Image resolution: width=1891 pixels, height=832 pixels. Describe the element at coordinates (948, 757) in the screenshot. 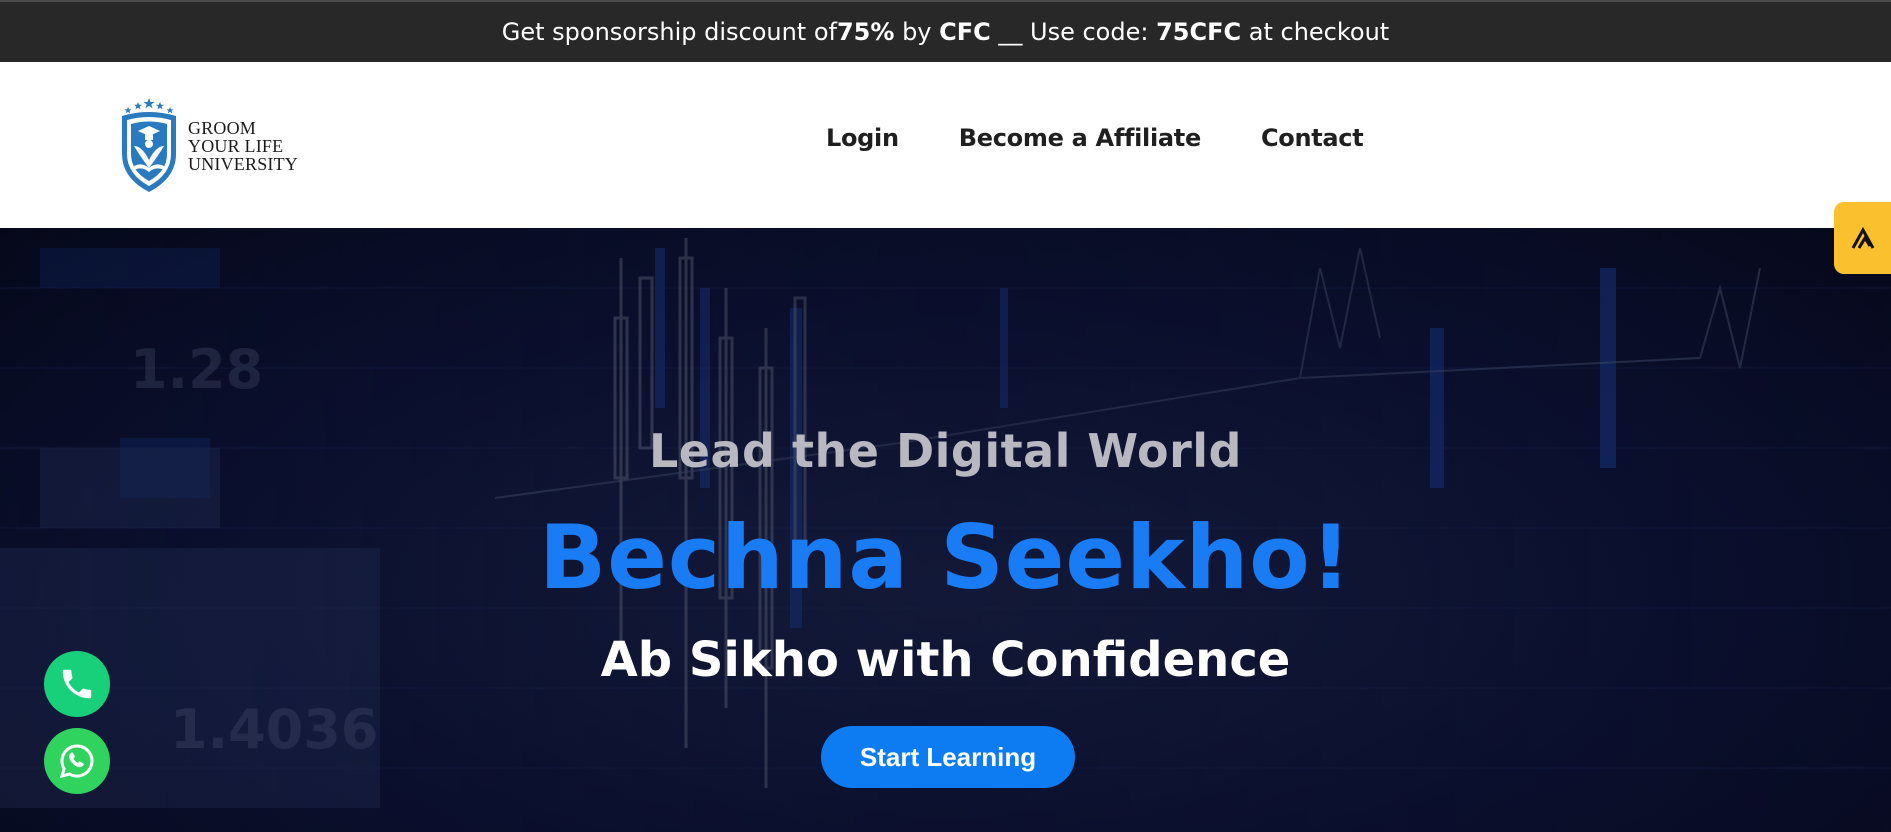

I see `start-learning-button: Start Learning` at that location.